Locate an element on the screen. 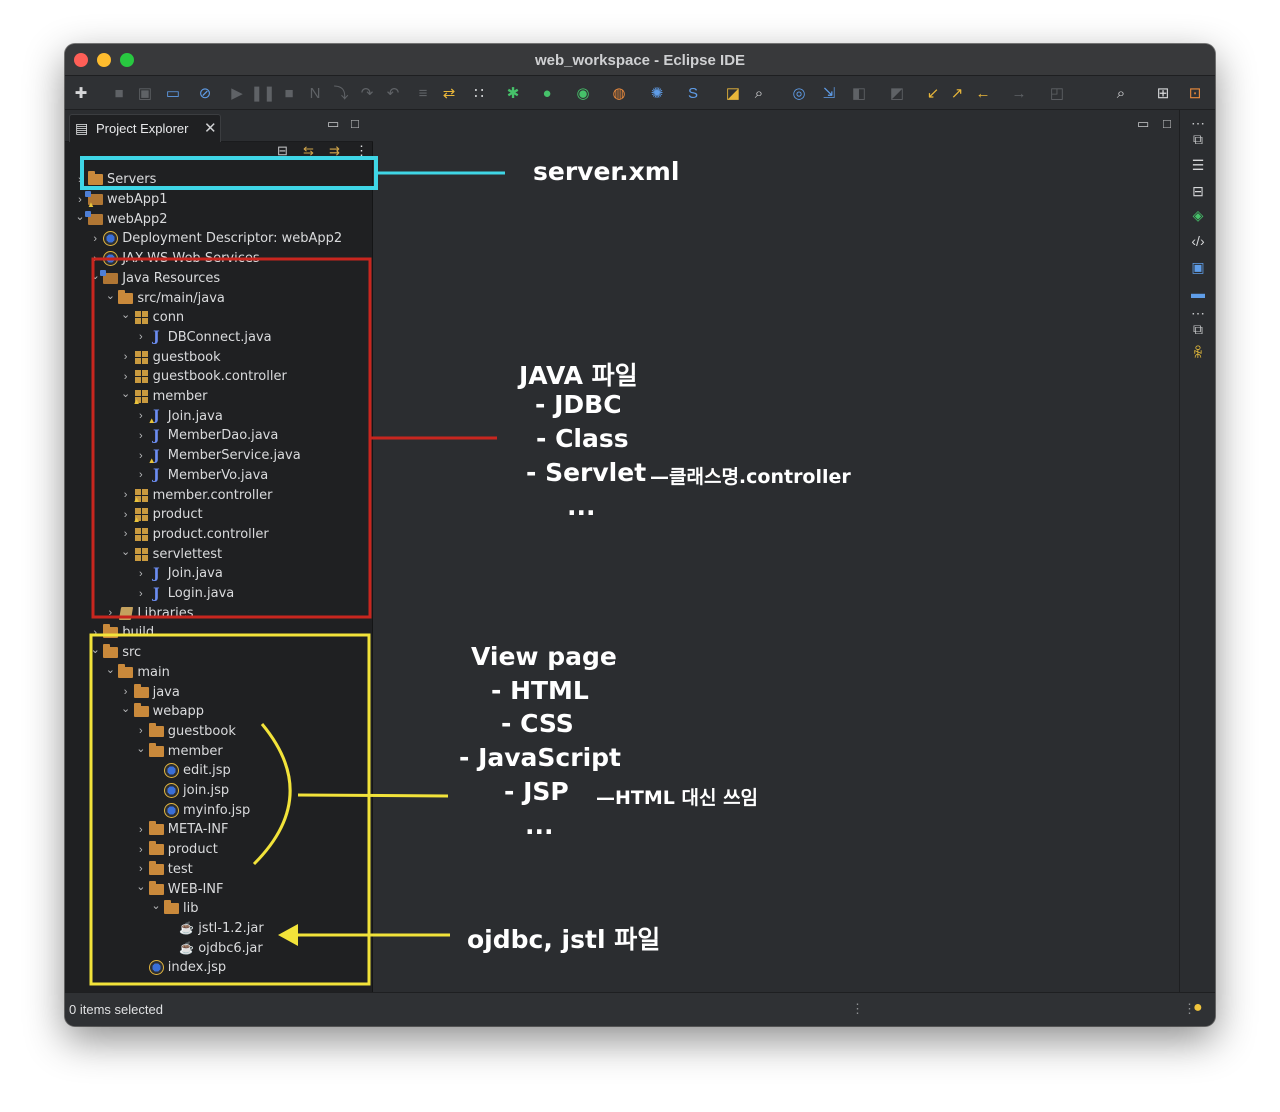 This screenshot has height=1112, width=1280. tree-node: ⌄ lib is located at coordinates (173, 909).